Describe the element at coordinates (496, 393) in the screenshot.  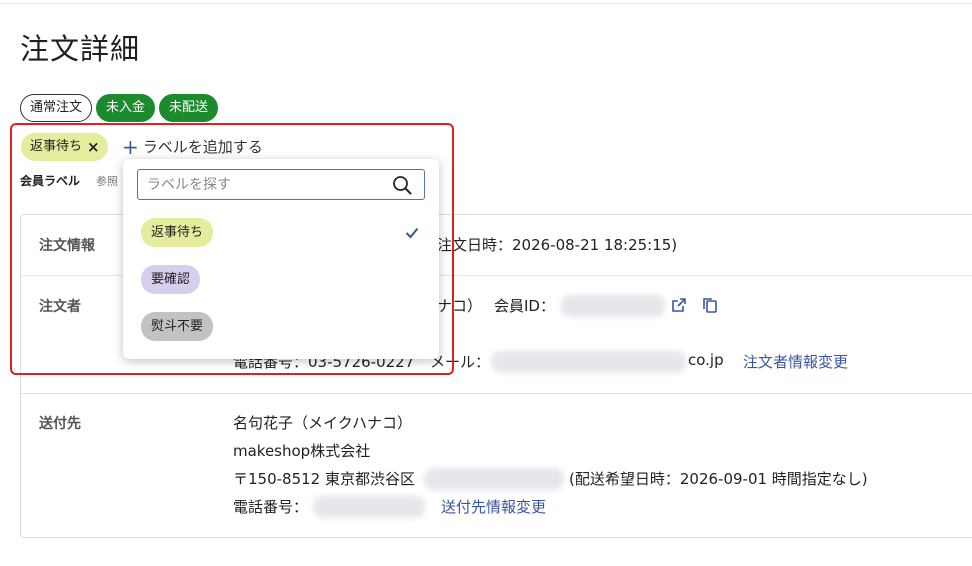
I see `row-divider` at that location.